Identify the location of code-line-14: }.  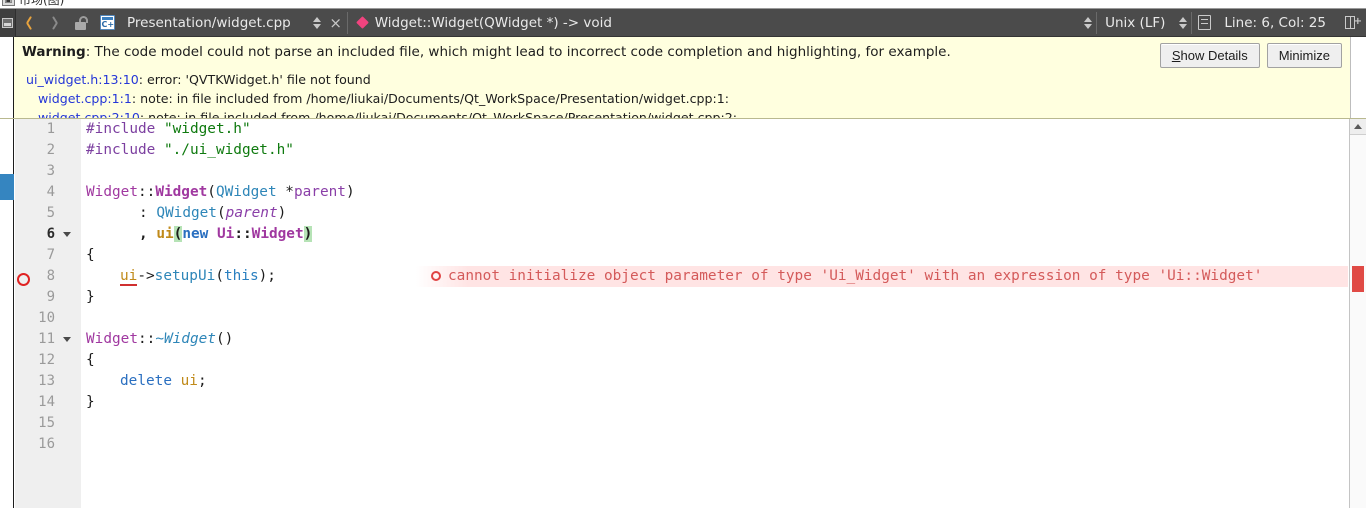
(90, 402).